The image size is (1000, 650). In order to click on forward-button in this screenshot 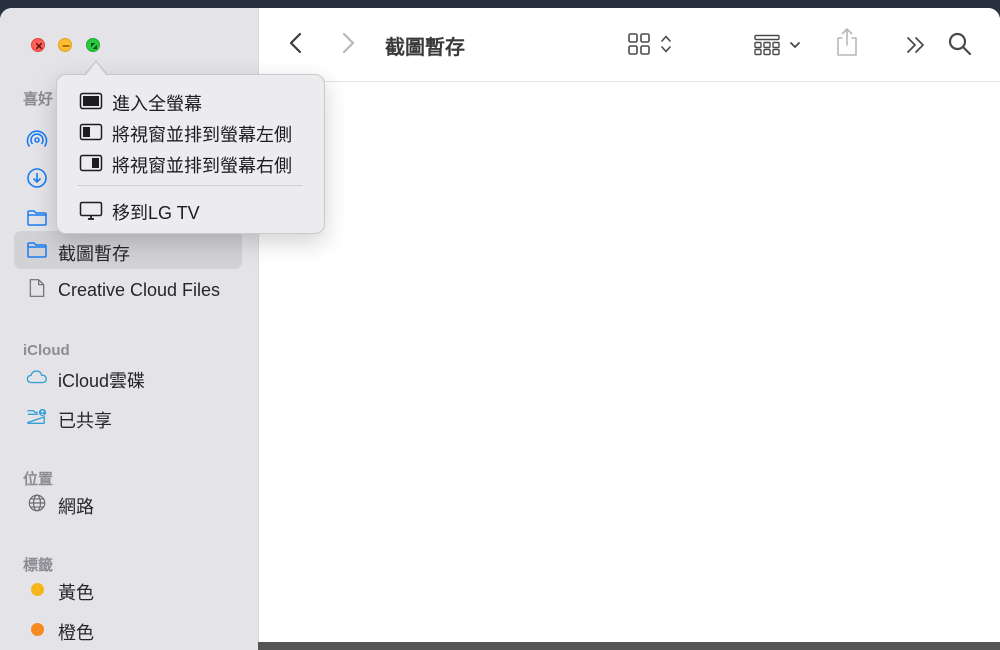, I will do `click(348, 43)`.